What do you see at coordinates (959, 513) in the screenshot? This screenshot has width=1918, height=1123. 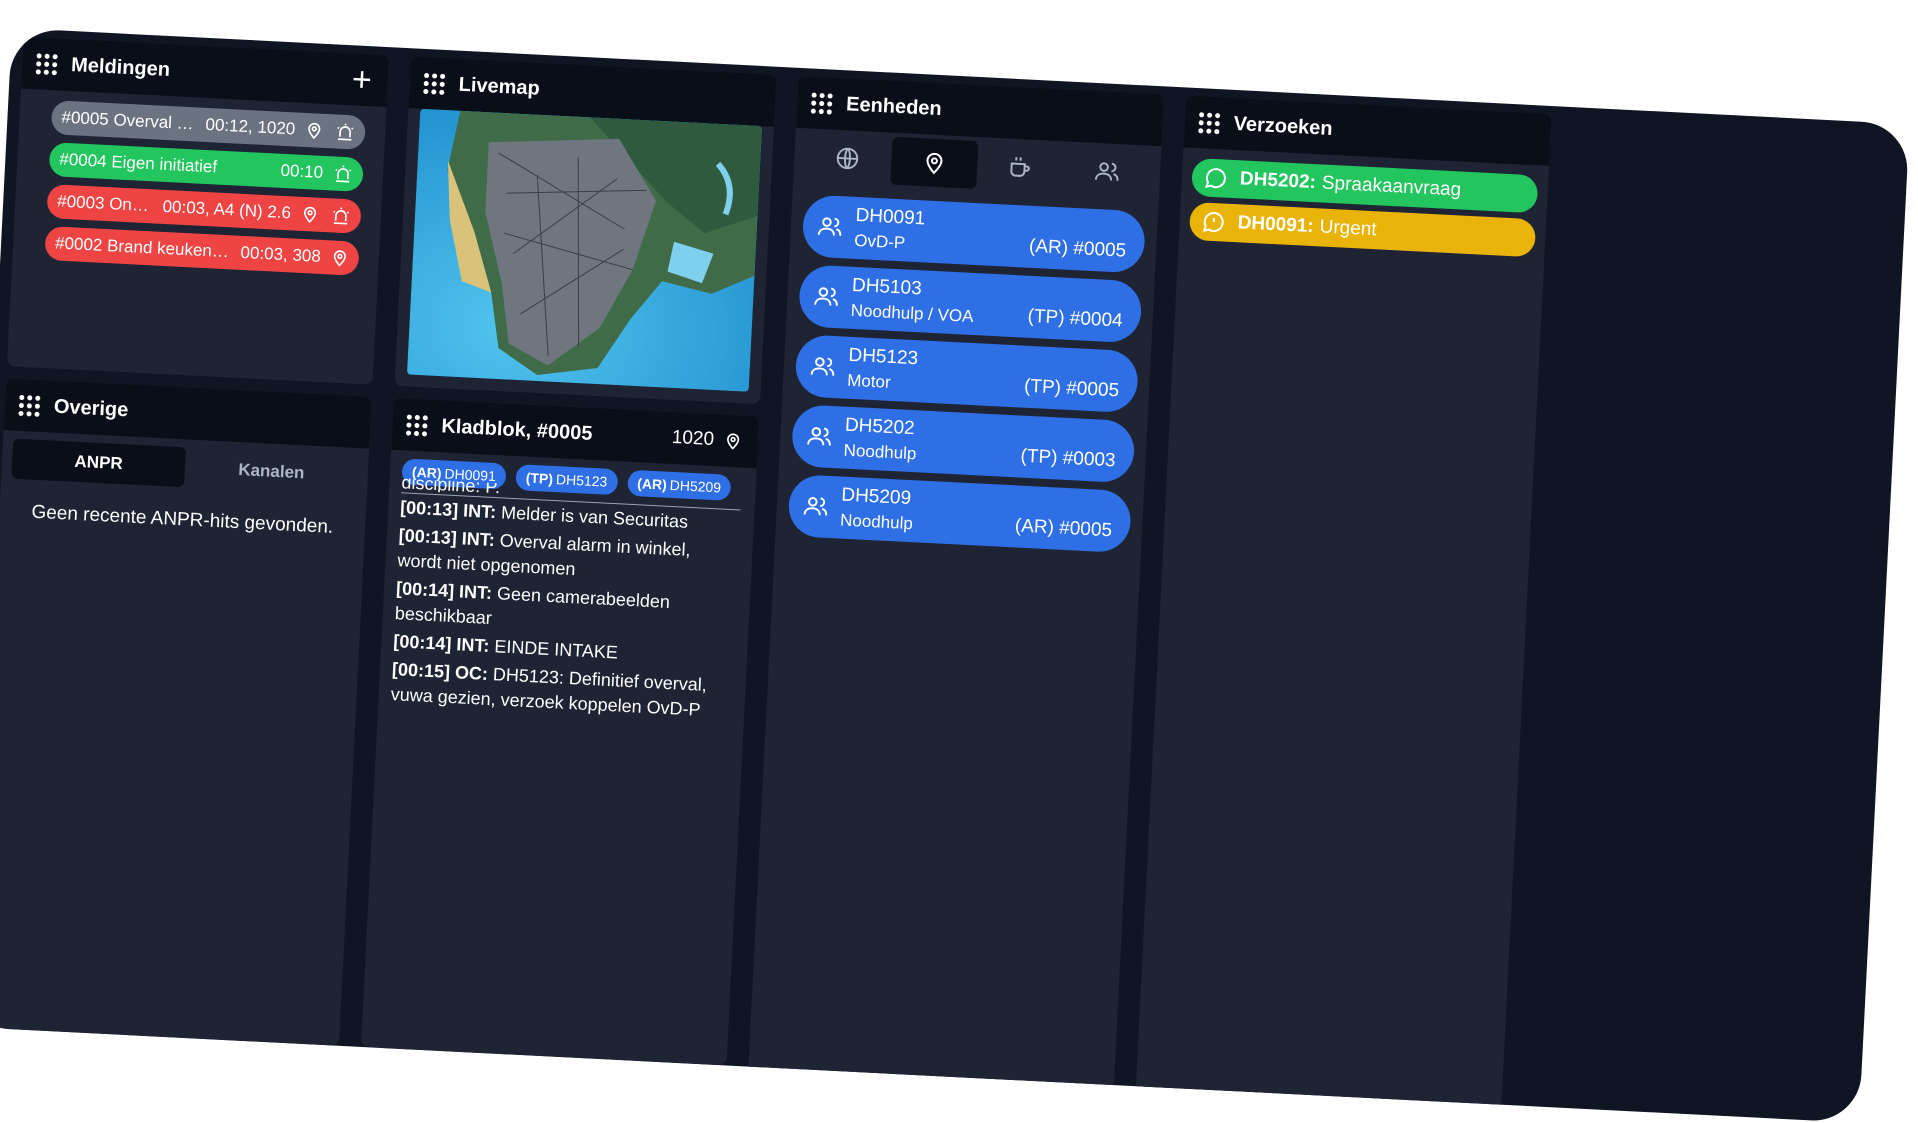 I see `unit-item: DH5209 Noodhulp (AR) #0005` at bounding box center [959, 513].